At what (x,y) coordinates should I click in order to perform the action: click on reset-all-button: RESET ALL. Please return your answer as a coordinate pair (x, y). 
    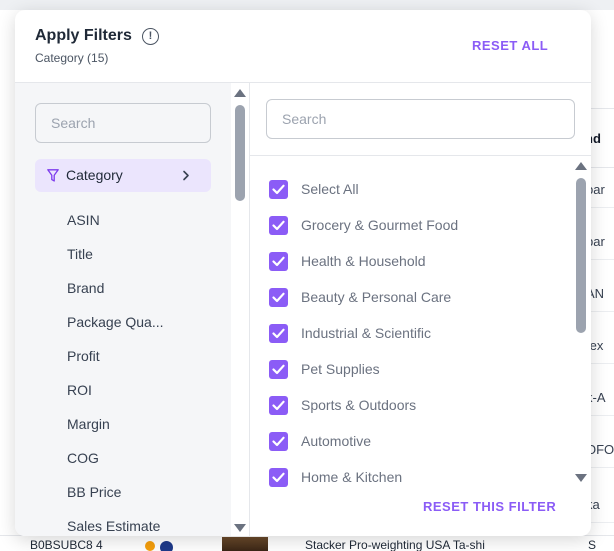
    Looking at the image, I should click on (510, 45).